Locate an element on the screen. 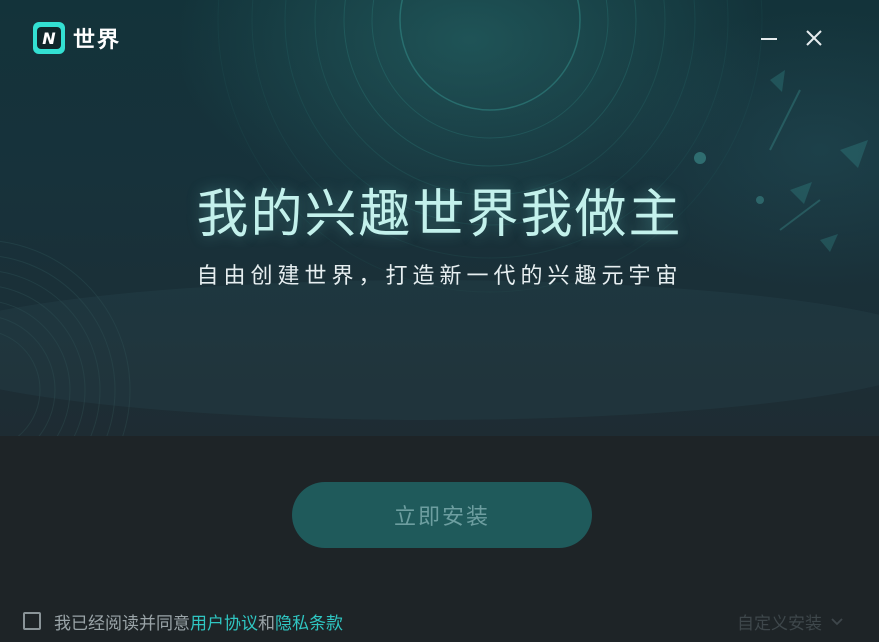 The width and height of the screenshot is (879, 642). user-agreement-link: 用户协议 is located at coordinates (224, 621).